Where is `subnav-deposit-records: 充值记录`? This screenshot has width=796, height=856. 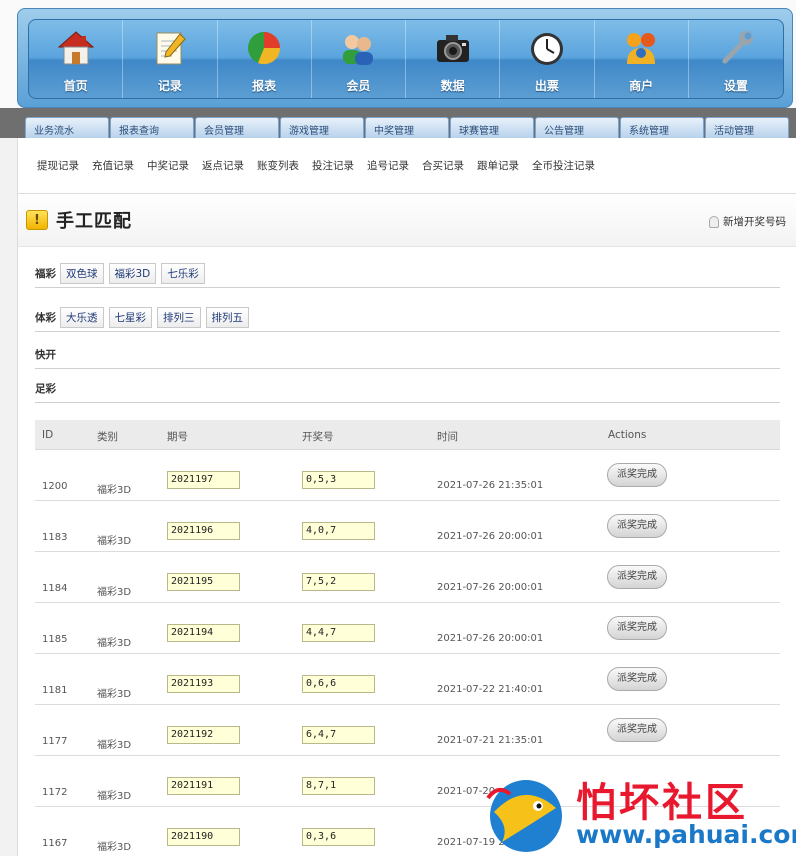
subnav-deposit-records: 充值记录 is located at coordinates (113, 165).